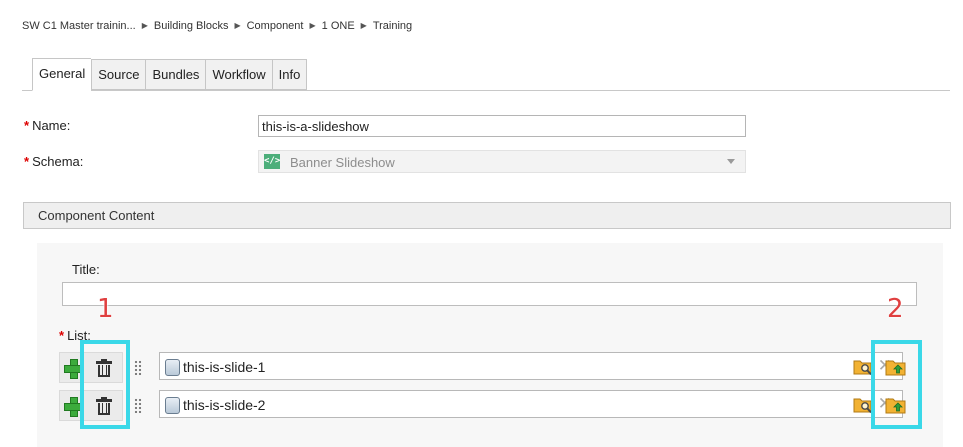  Describe the element at coordinates (531, 366) in the screenshot. I see `component-link-field: this-is-slide-1 ✕` at that location.